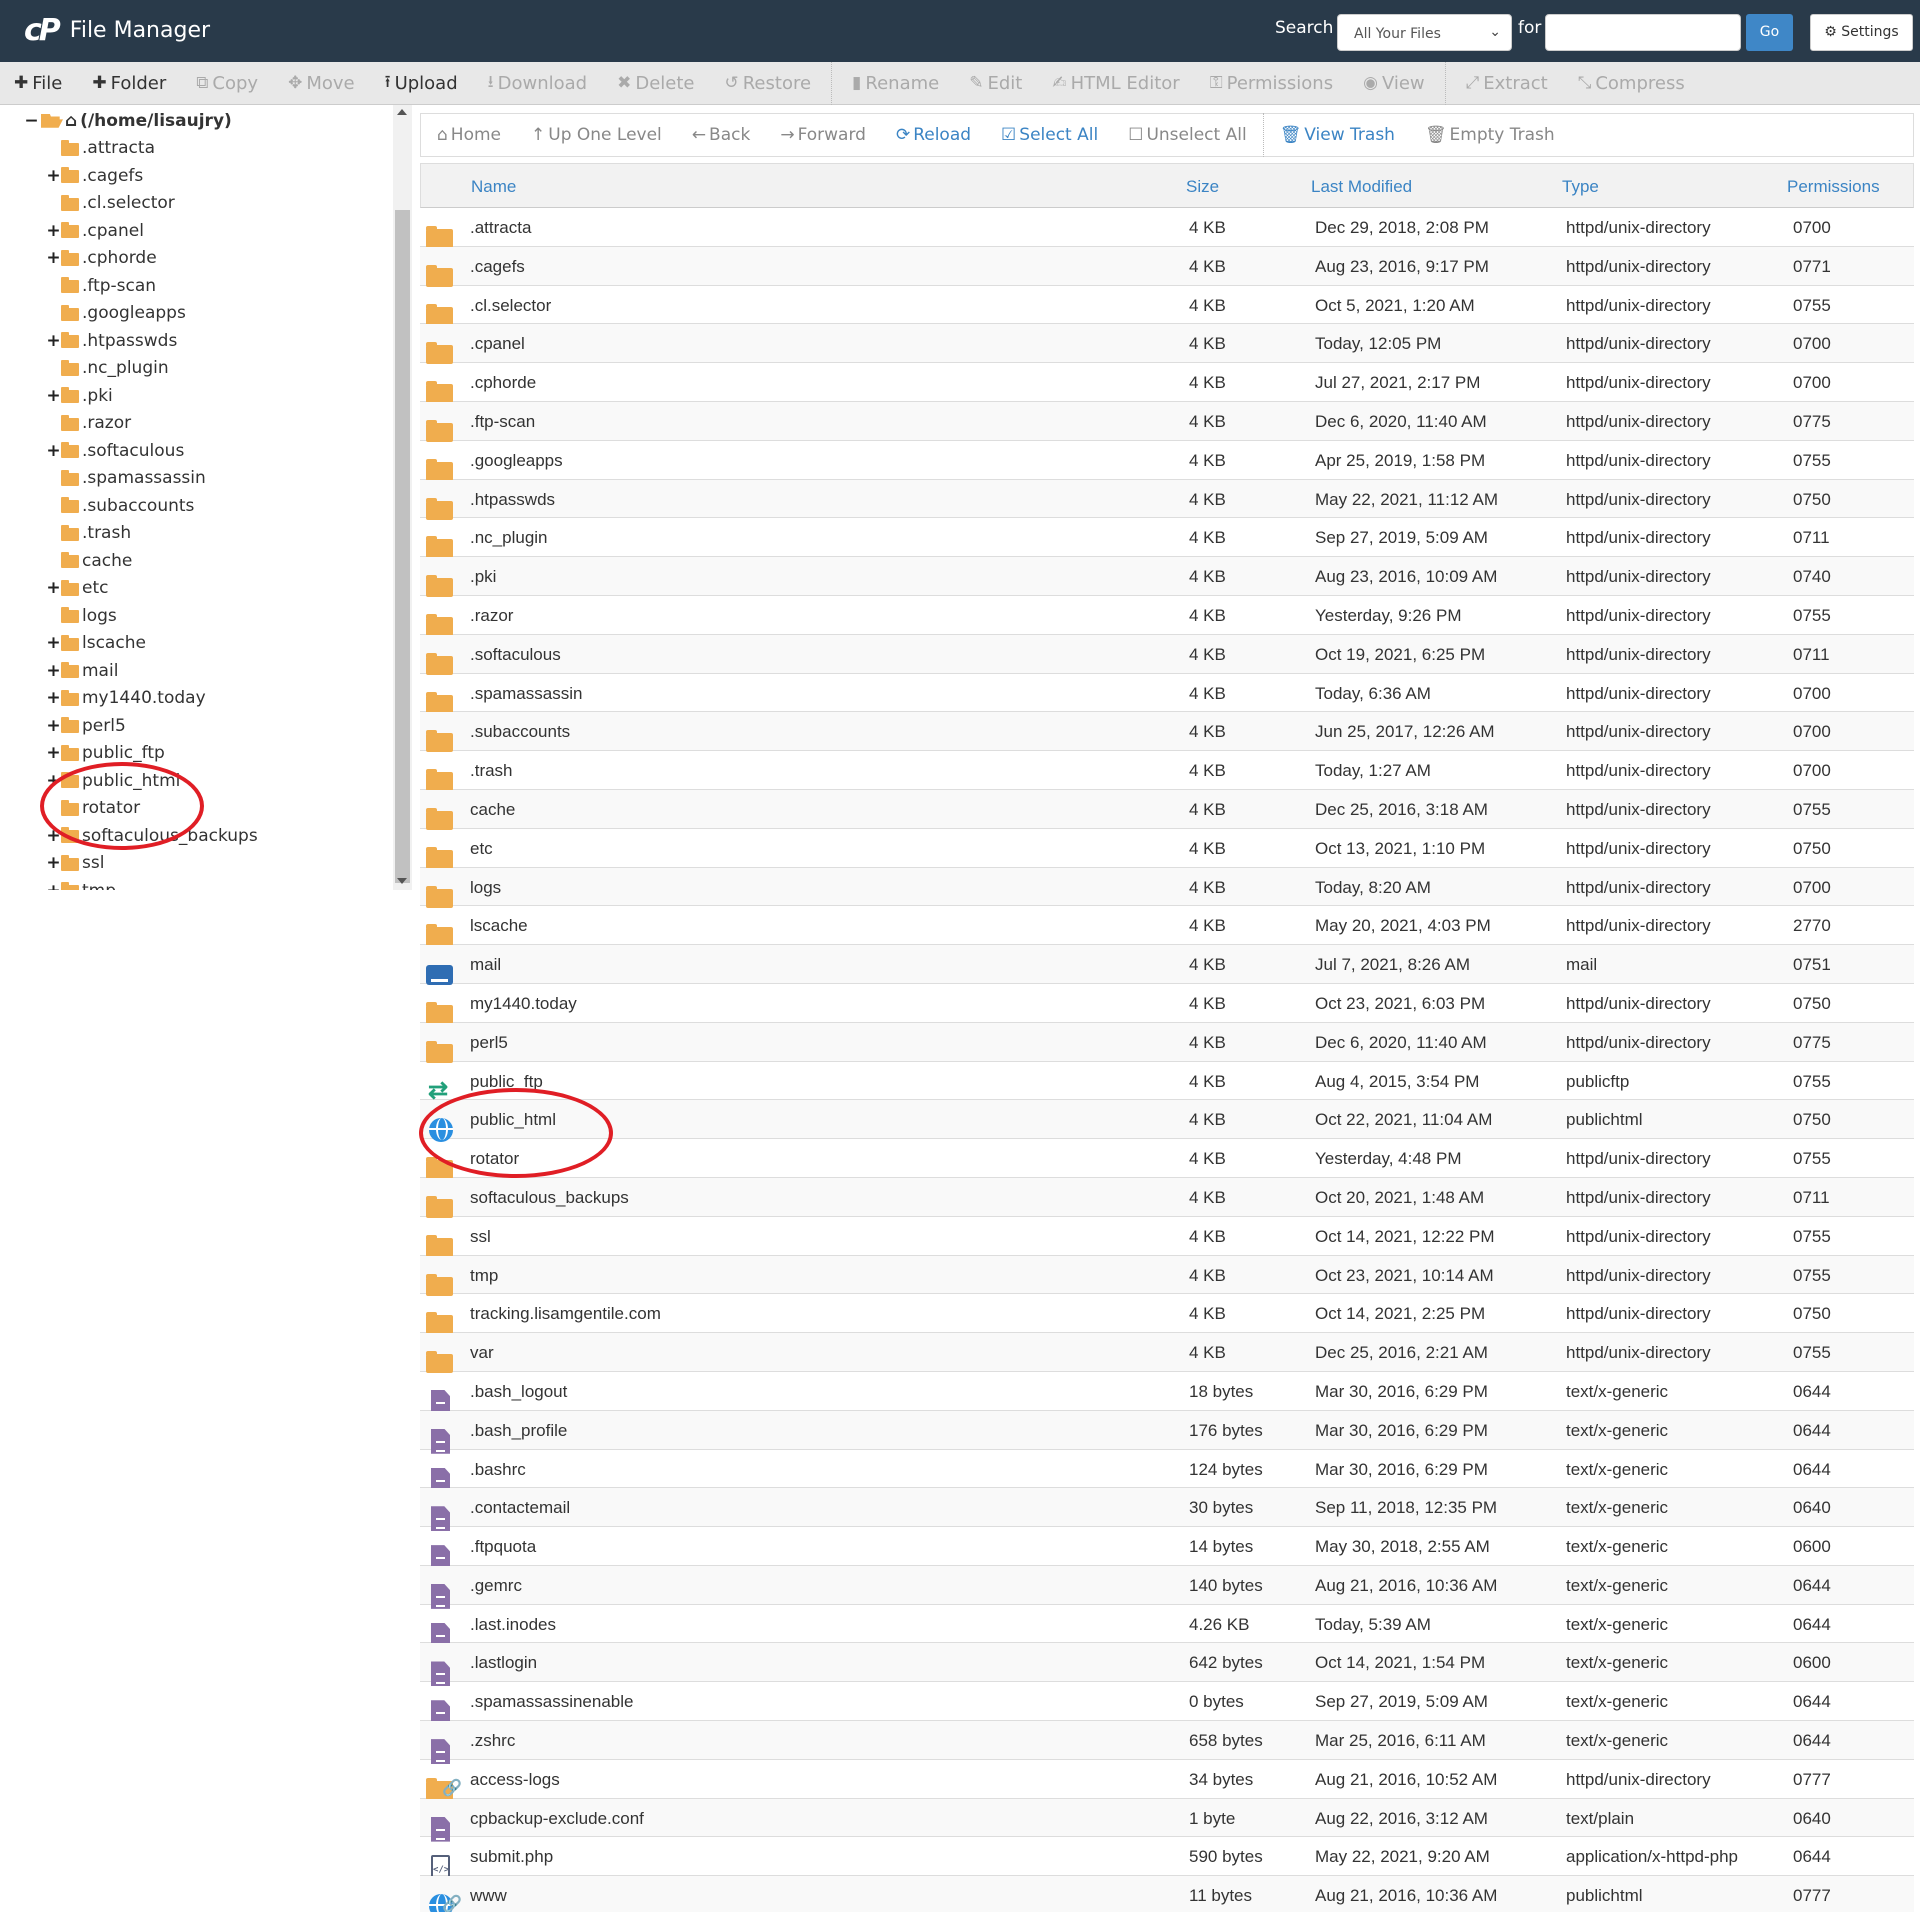  What do you see at coordinates (421, 83) in the screenshot?
I see `toolbar-upload-button: ⭱ Upload` at bounding box center [421, 83].